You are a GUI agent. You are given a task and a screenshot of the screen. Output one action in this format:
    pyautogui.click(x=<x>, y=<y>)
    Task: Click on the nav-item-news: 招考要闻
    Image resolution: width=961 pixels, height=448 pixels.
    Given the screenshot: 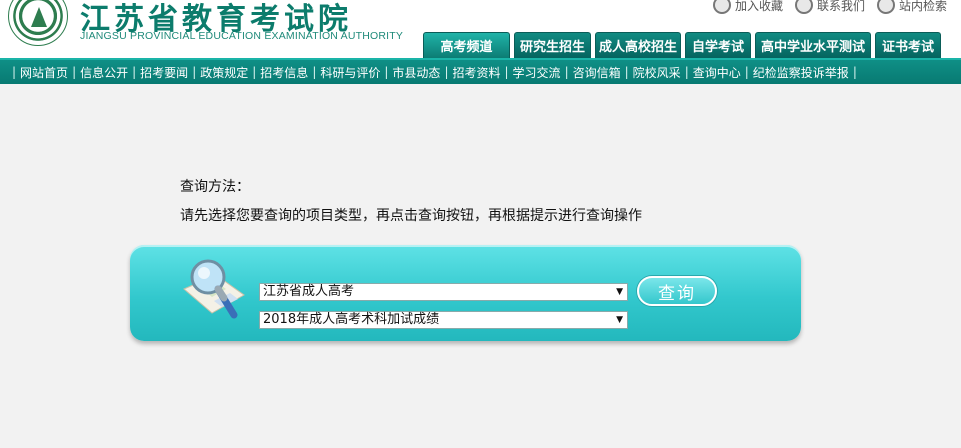 What is the action you would take?
    pyautogui.click(x=164, y=72)
    